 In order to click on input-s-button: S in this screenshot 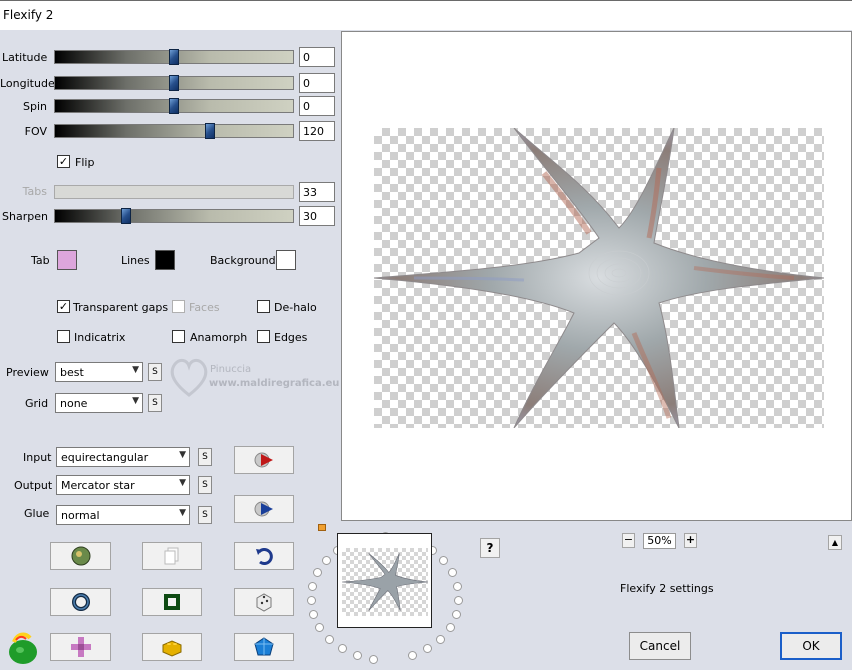, I will do `click(205, 457)`.